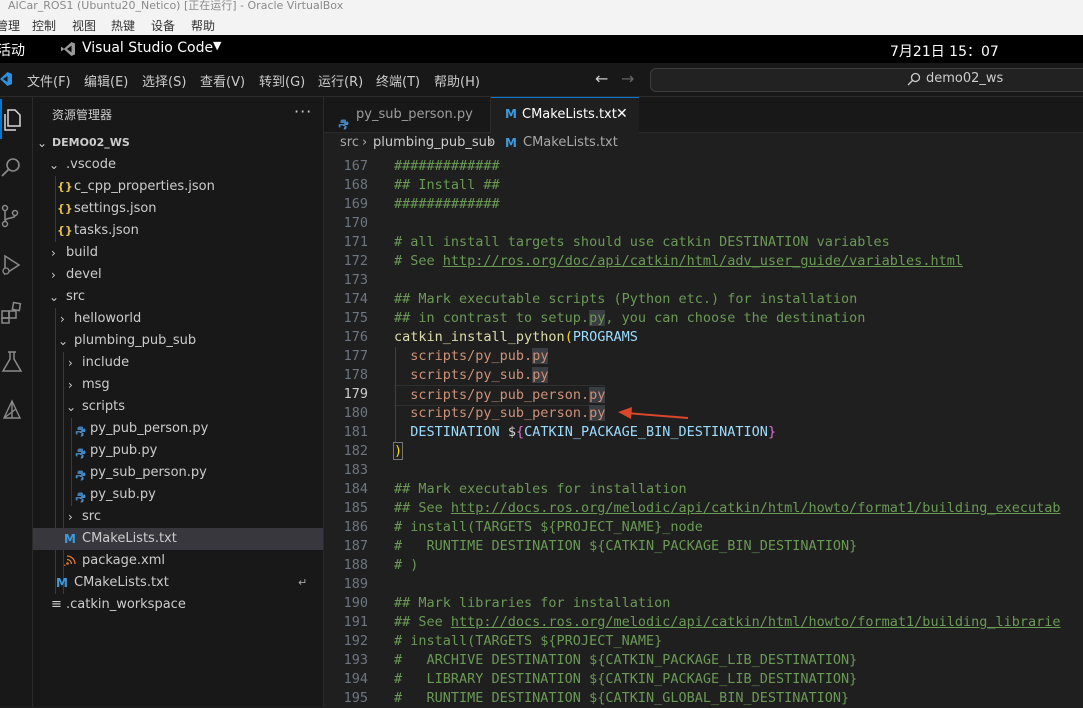 This screenshot has height=708, width=1083. I want to click on menu-help: 帮助(H), so click(457, 80).